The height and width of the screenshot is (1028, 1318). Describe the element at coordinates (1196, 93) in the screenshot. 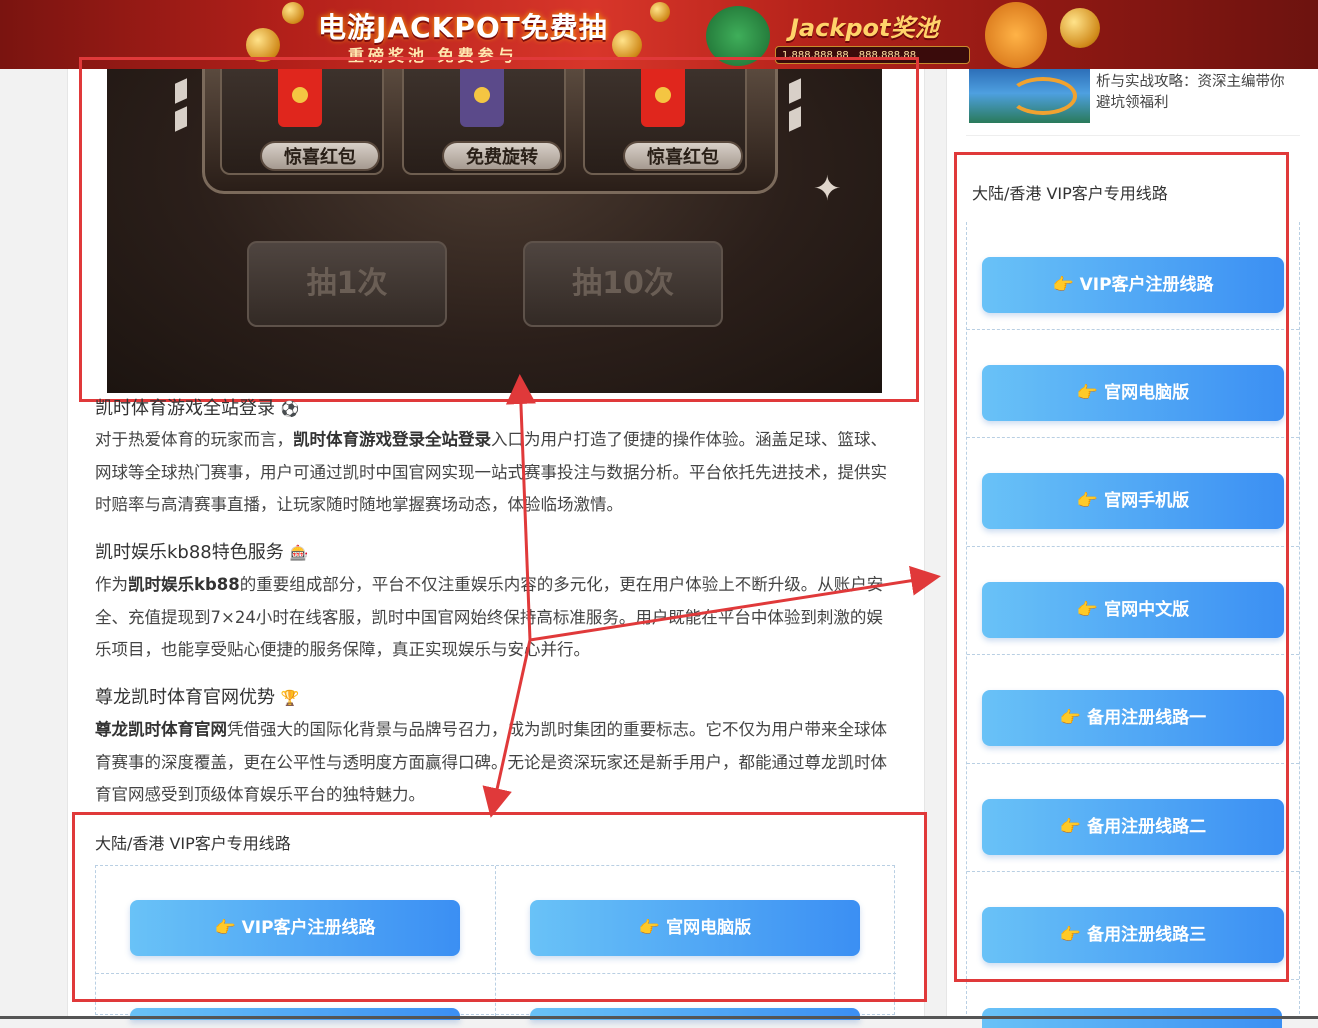

I see `news-link: 析与实战攻略：资深主编带你避坑领福利` at that location.